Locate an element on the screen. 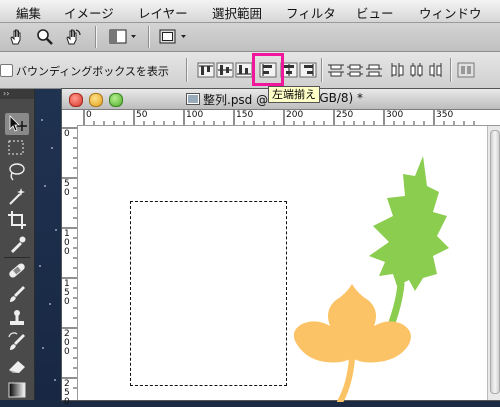  panel-collapse-icon: ›› is located at coordinates (17, 94).